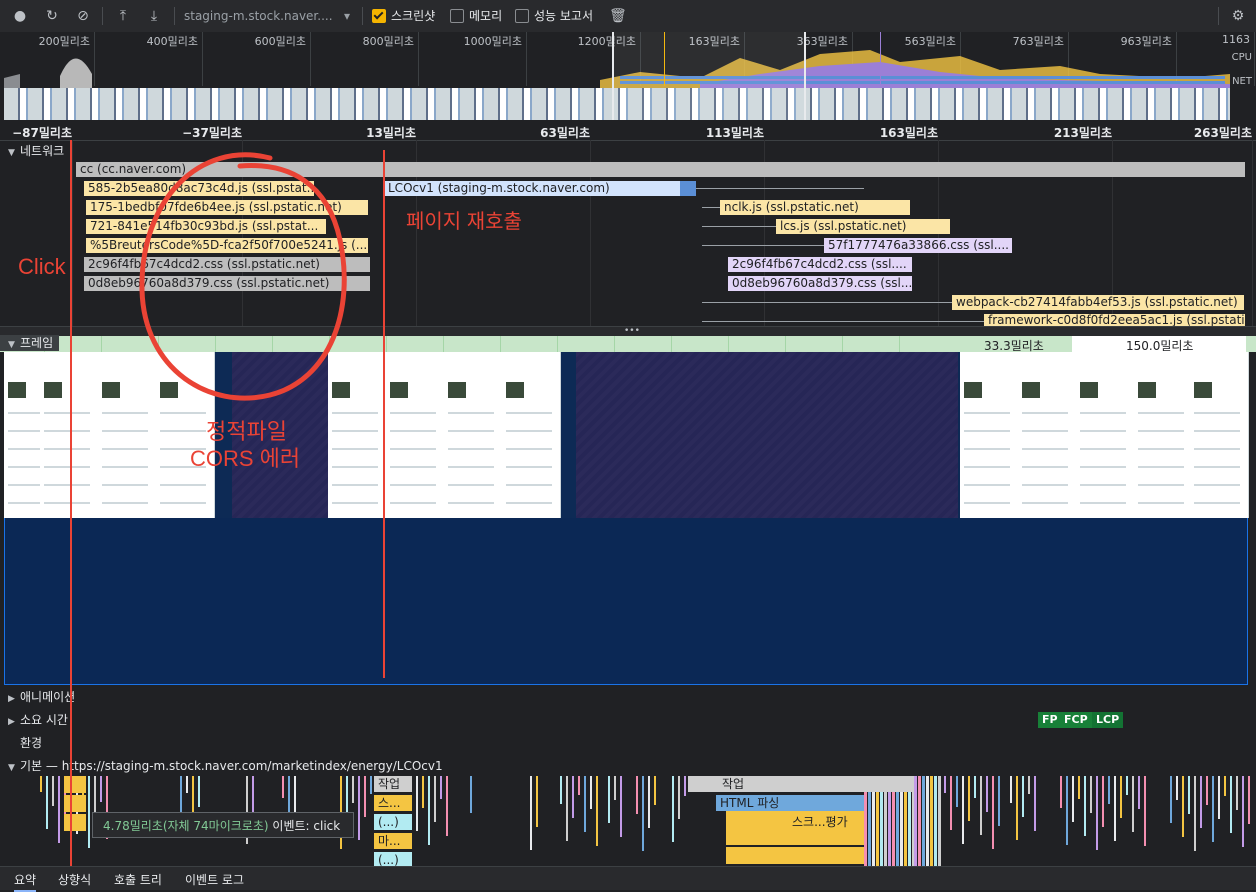 The width and height of the screenshot is (1256, 892). I want to click on fcp-marker: FCP, so click(1076, 720).